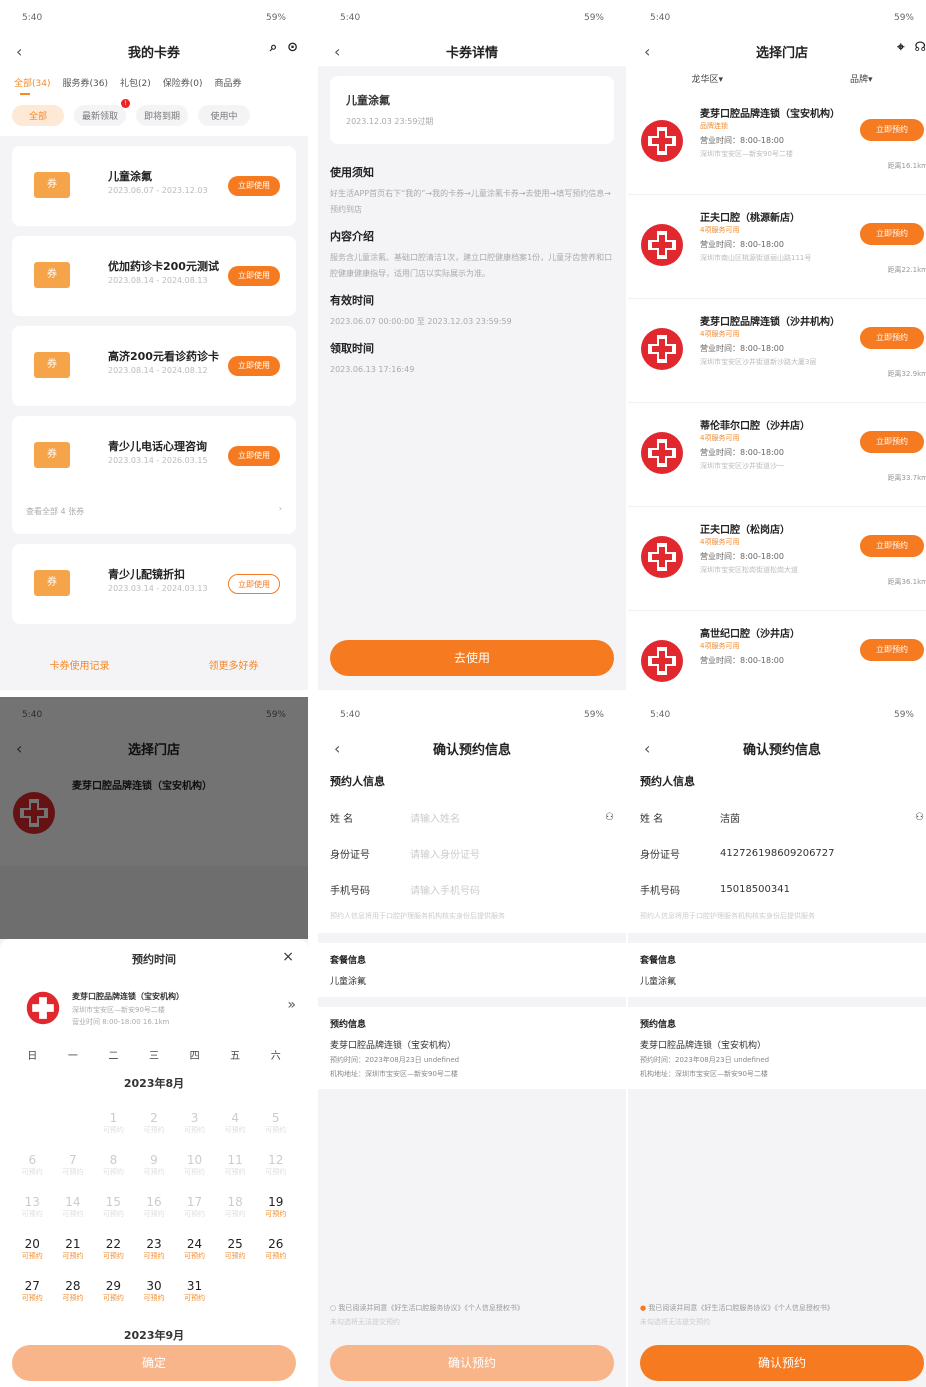  What do you see at coordinates (472, 658) in the screenshot?
I see `go-use-button: 去使用` at bounding box center [472, 658].